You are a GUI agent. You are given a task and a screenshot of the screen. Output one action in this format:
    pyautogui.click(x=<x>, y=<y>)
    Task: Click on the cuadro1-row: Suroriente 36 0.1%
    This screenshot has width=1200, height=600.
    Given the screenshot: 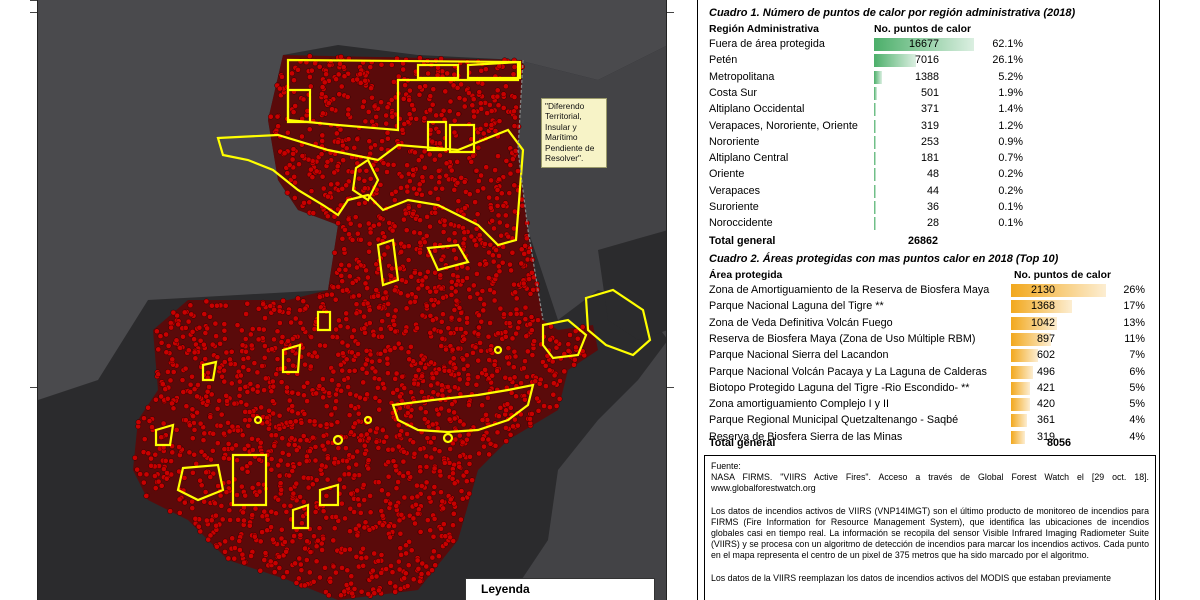 What is the action you would take?
    pyautogui.click(x=929, y=208)
    